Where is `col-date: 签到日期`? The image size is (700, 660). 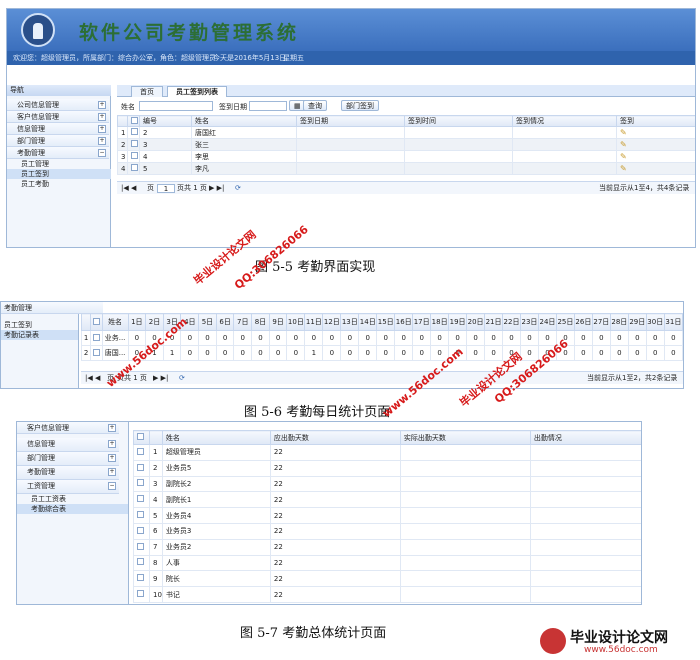
col-date: 签到日期 is located at coordinates (350, 121).